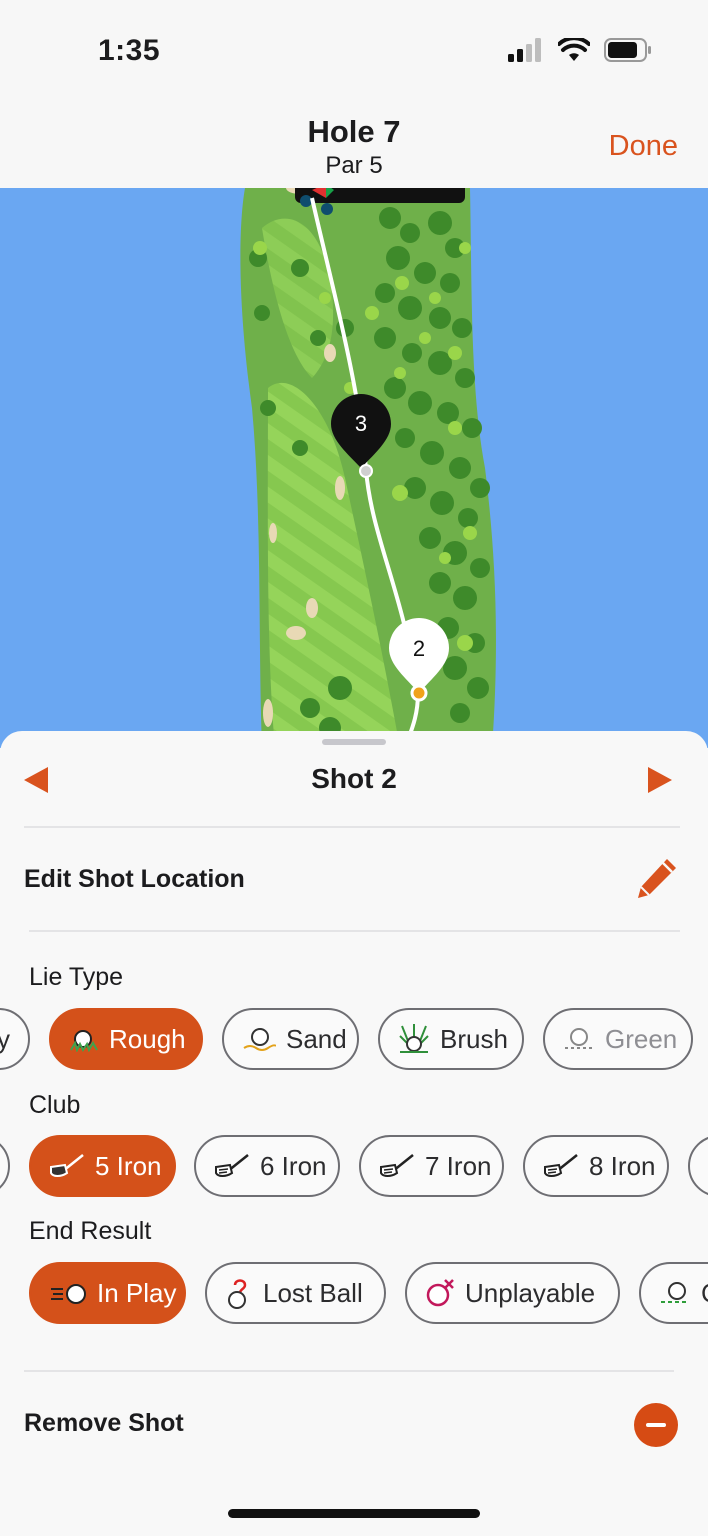 The width and height of the screenshot is (708, 1536). I want to click on lie-option-brush: Brush, so click(451, 1039).